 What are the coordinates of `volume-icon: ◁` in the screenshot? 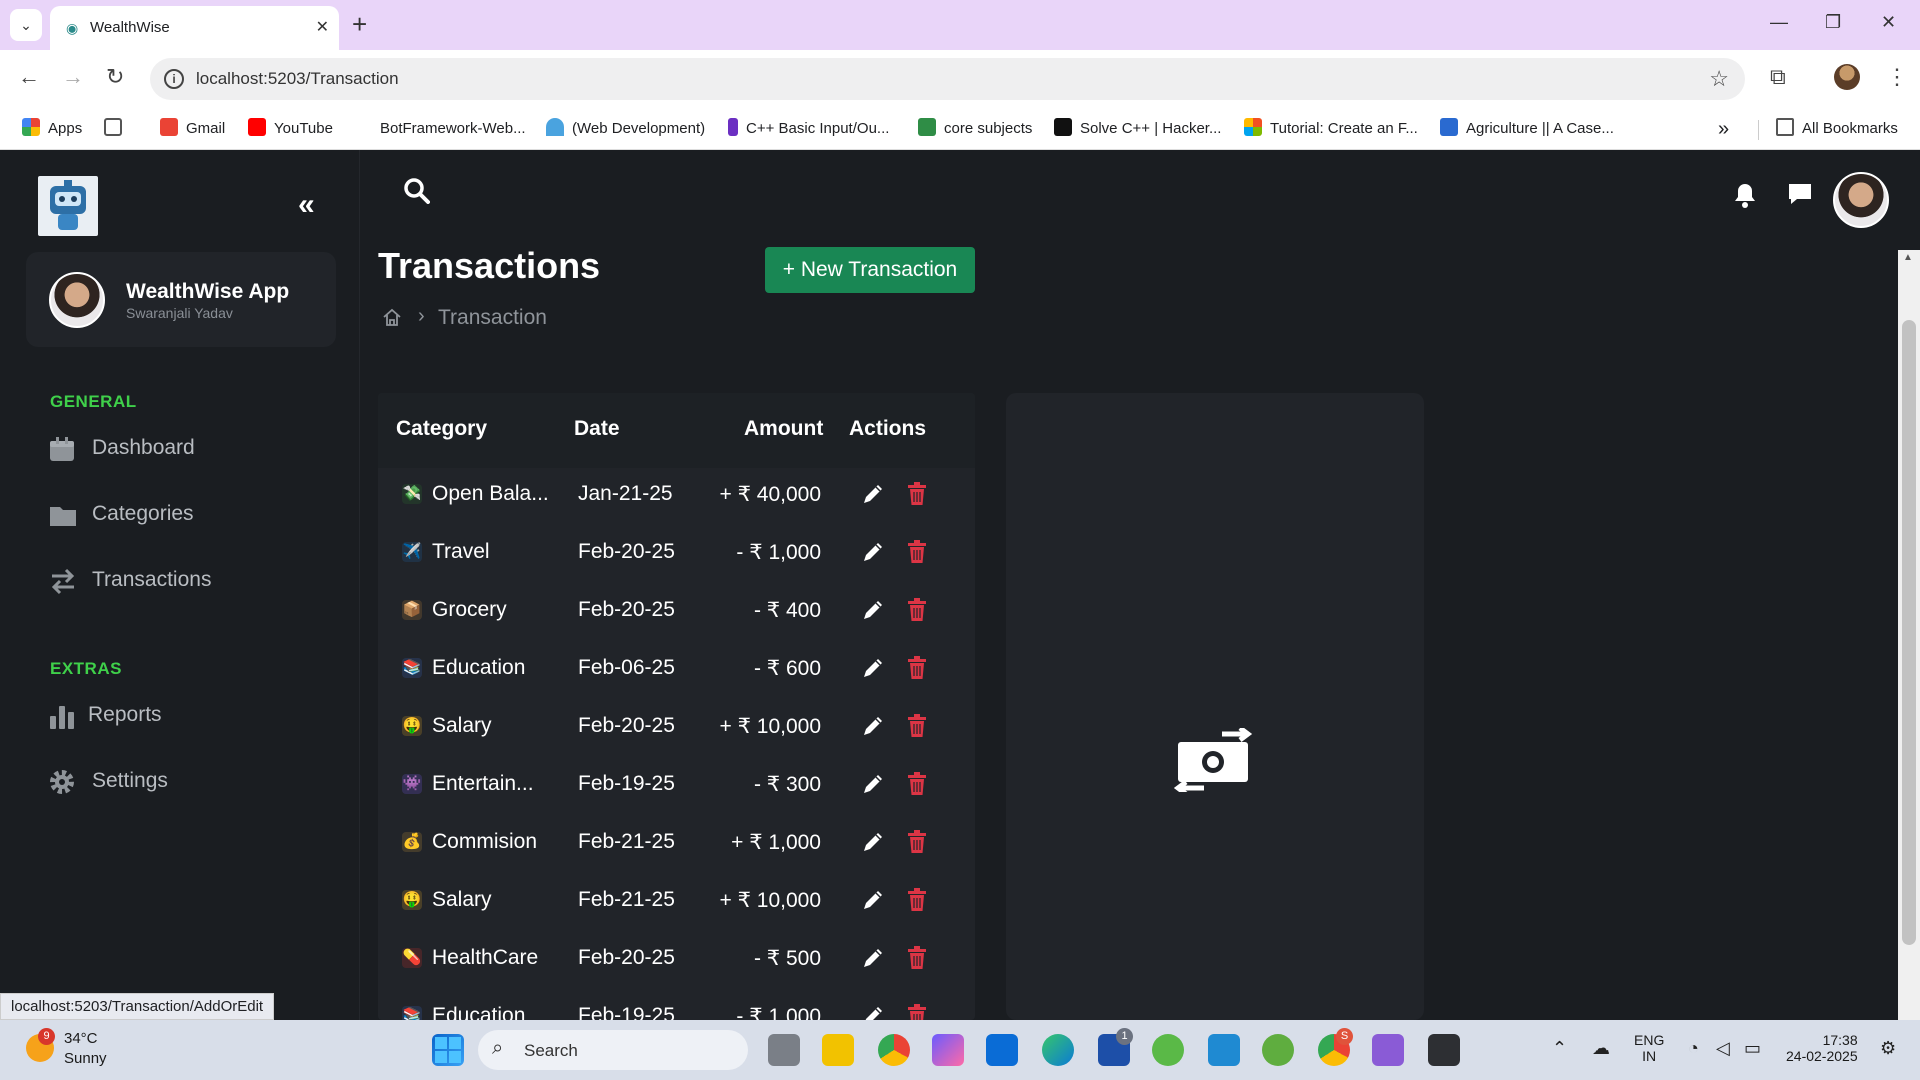 It's located at (1723, 1048).